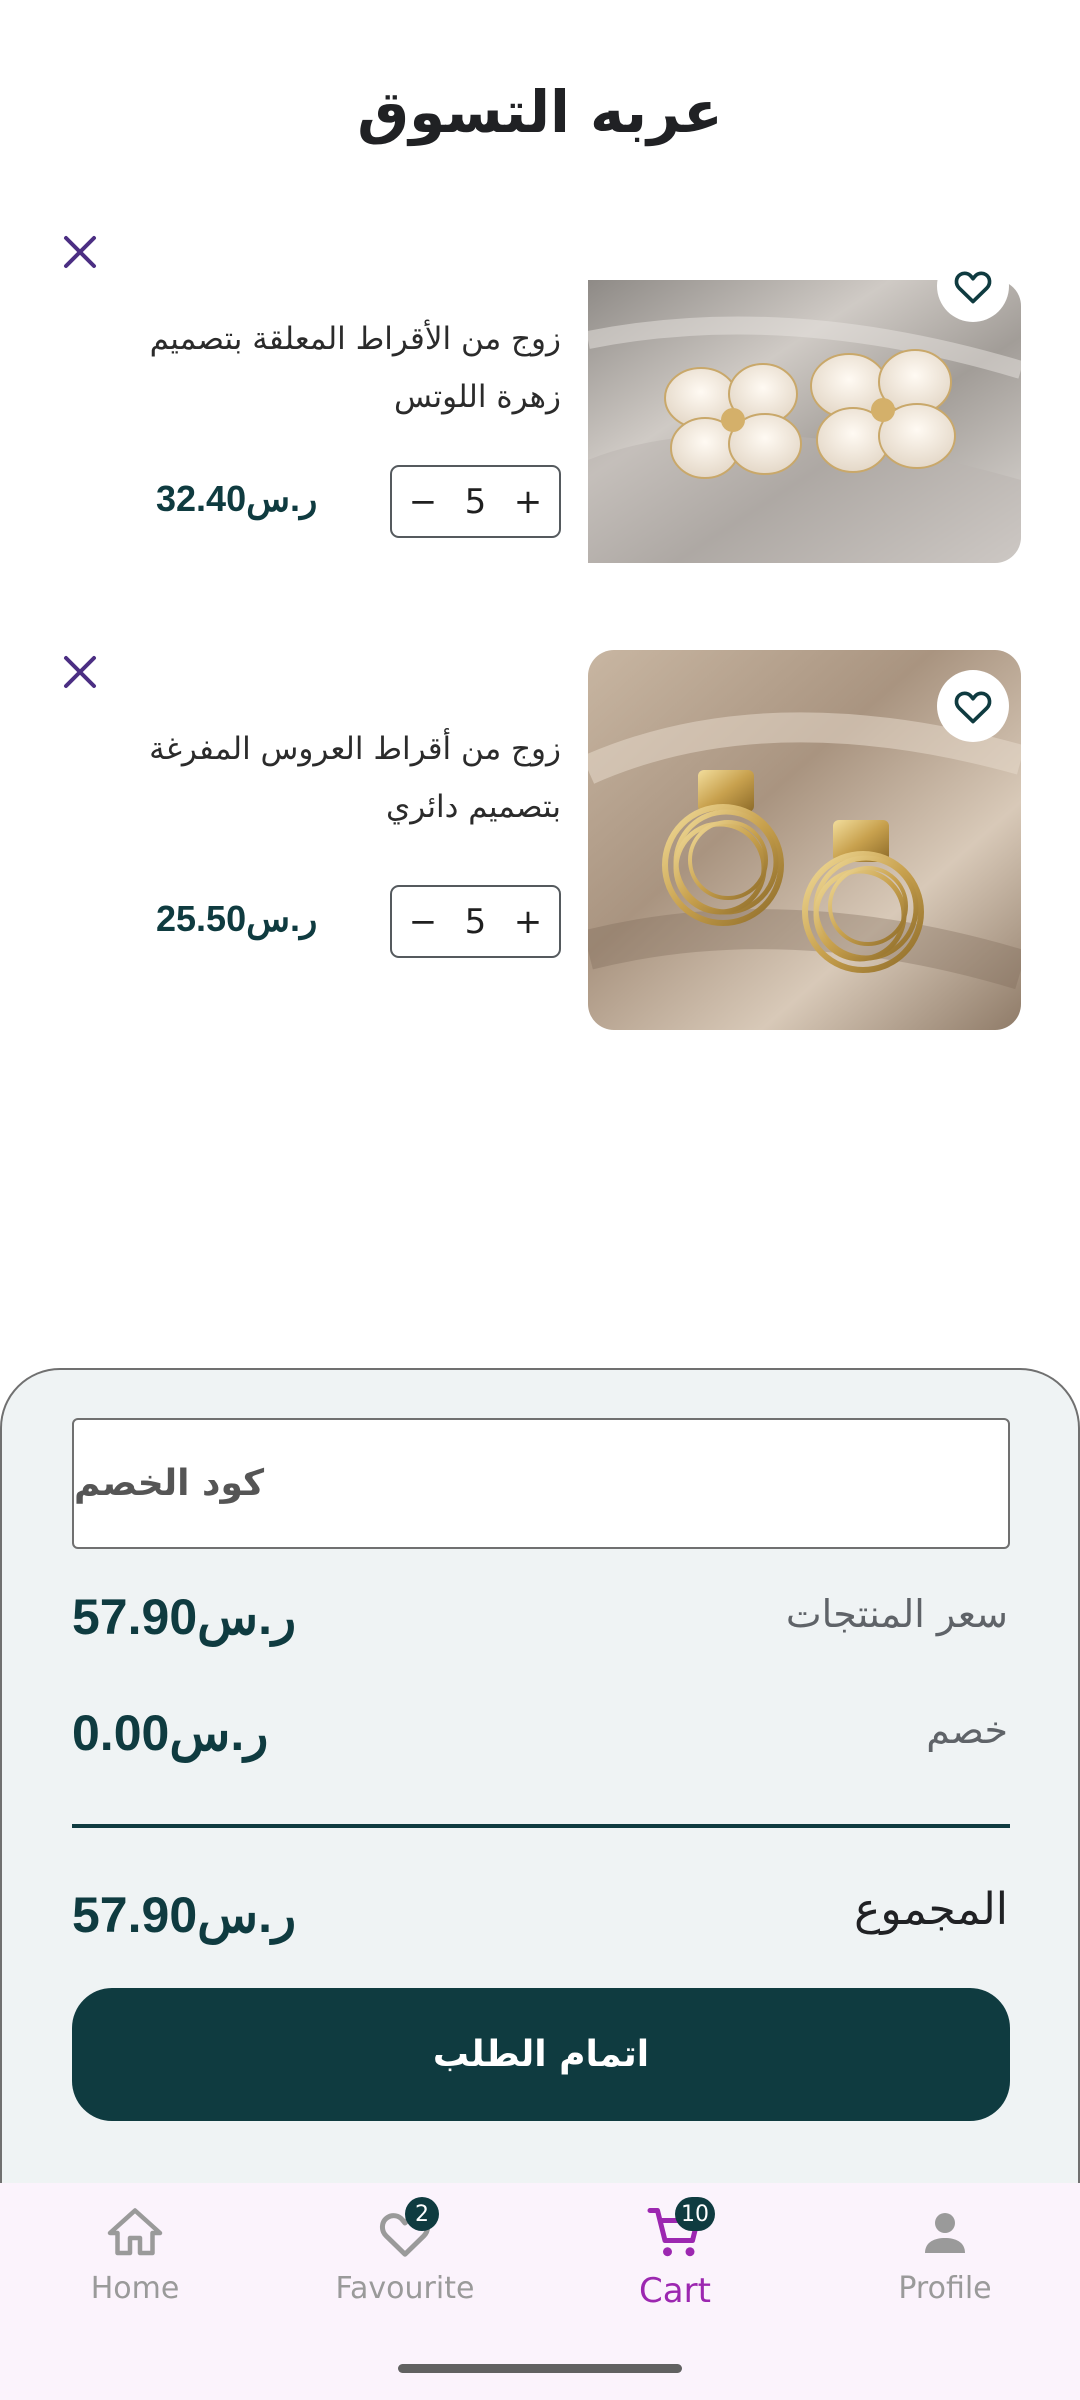 Image resolution: width=1080 pixels, height=2400 pixels. What do you see at coordinates (945, 2268) in the screenshot?
I see `nav-item-profile: Profile` at bounding box center [945, 2268].